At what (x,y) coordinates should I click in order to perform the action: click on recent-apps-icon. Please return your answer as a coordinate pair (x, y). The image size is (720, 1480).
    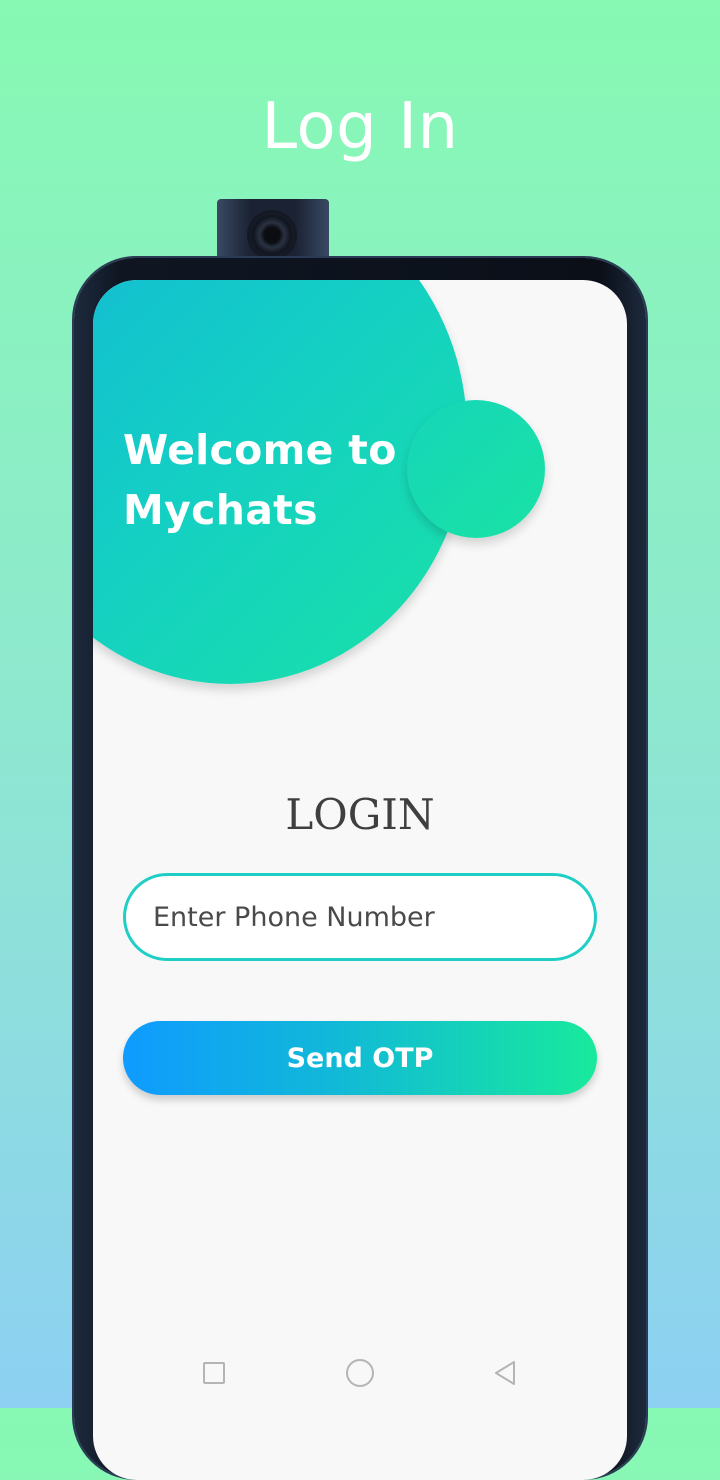
    Looking at the image, I should click on (214, 1373).